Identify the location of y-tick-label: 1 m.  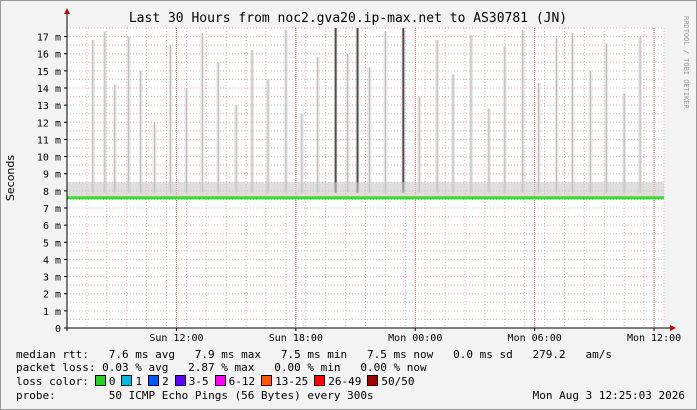
(52, 312).